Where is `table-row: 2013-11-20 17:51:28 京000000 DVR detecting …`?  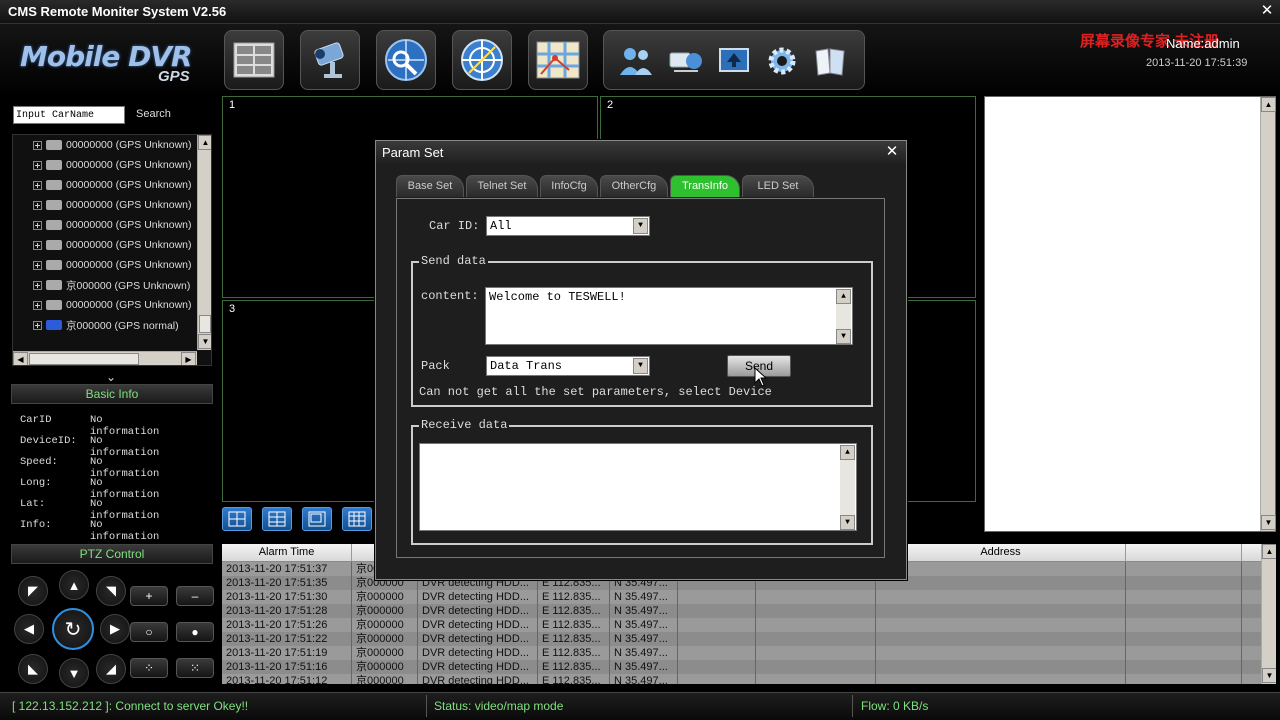 table-row: 2013-11-20 17:51:28 京000000 DVR detecting … is located at coordinates (742, 611).